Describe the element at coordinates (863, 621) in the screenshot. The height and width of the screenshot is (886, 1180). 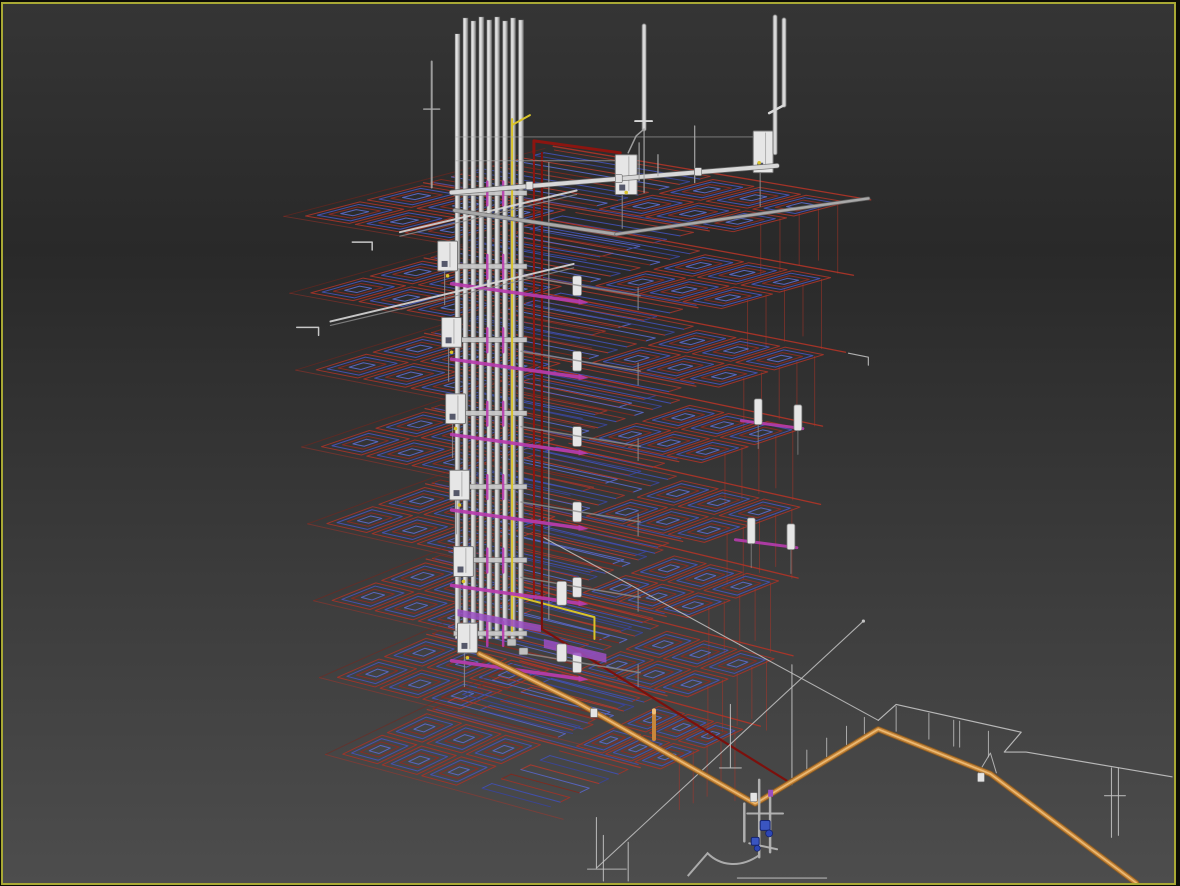
I see `wireframe-endpoint` at that location.